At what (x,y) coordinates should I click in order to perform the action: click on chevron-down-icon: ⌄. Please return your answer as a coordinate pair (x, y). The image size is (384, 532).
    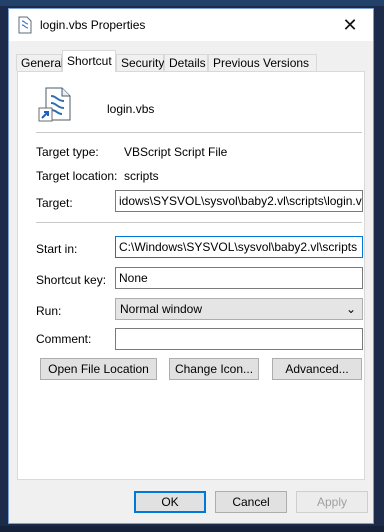
    Looking at the image, I should click on (350, 309).